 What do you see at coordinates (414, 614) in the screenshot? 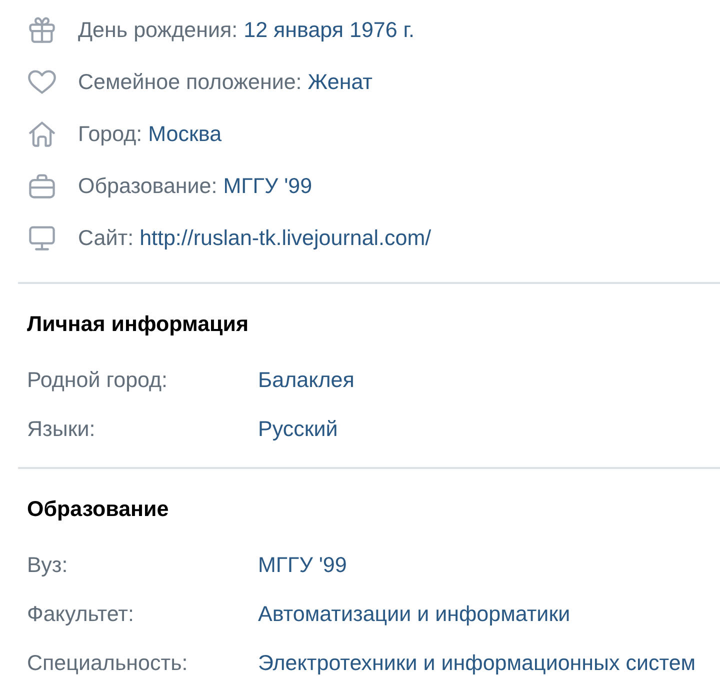
I see `field-link: Автоматизации и информатики` at bounding box center [414, 614].